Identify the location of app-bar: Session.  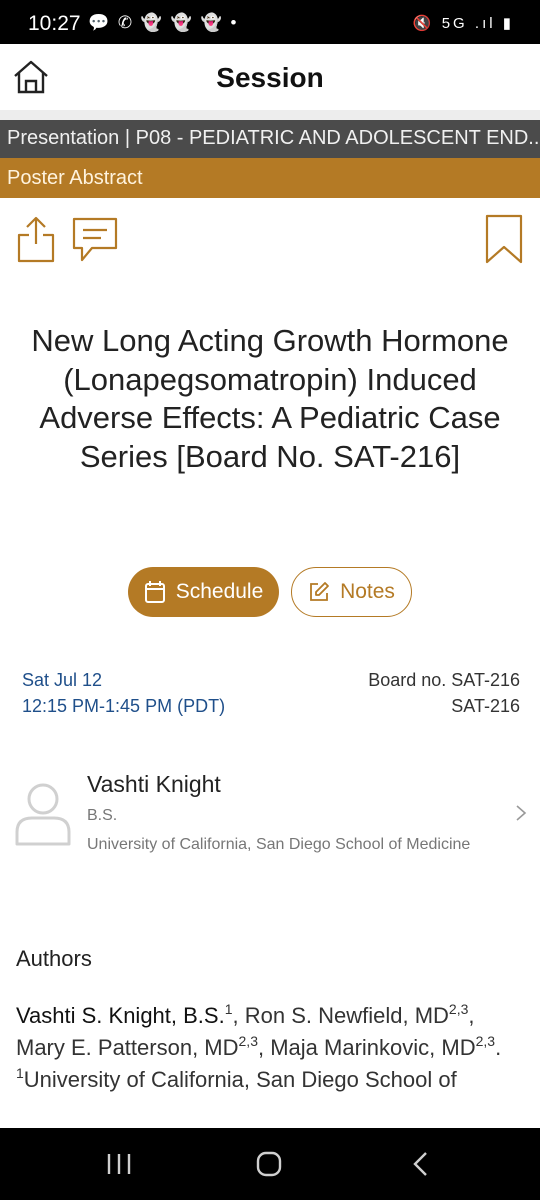
(270, 77).